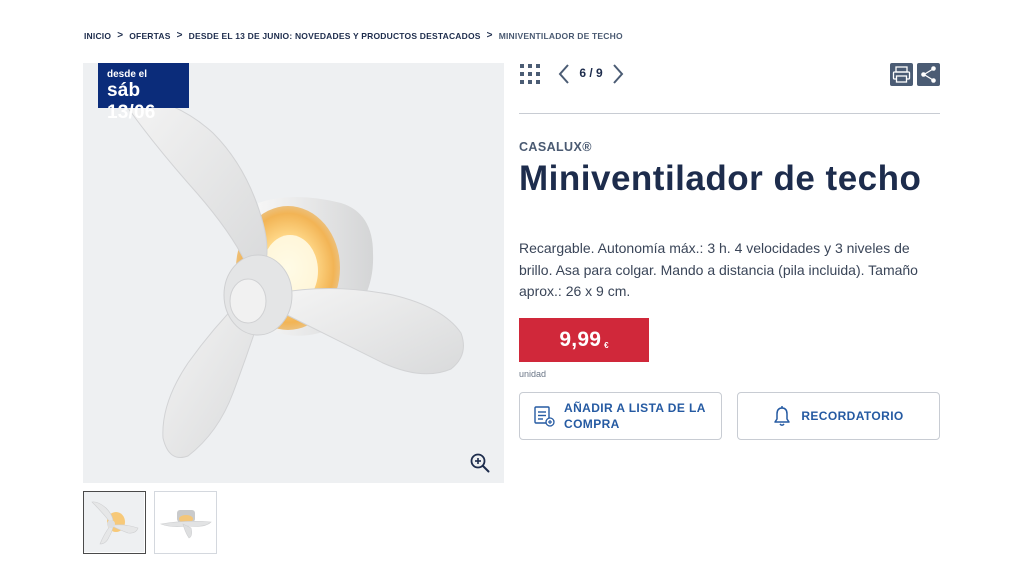  What do you see at coordinates (729, 113) in the screenshot?
I see `header-divider` at bounding box center [729, 113].